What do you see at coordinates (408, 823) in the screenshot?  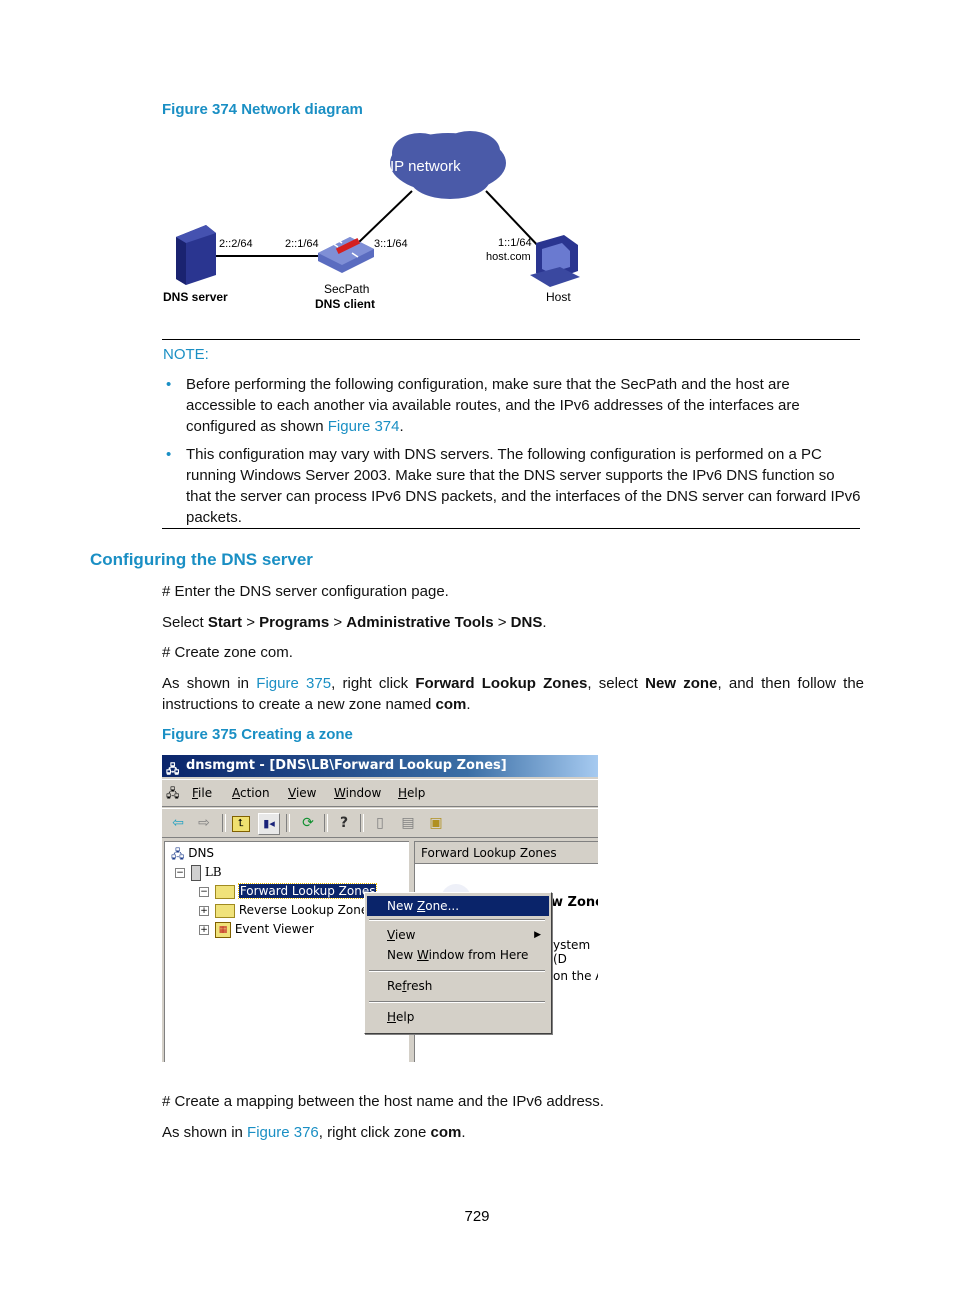 I see `properties-icon: ▤` at bounding box center [408, 823].